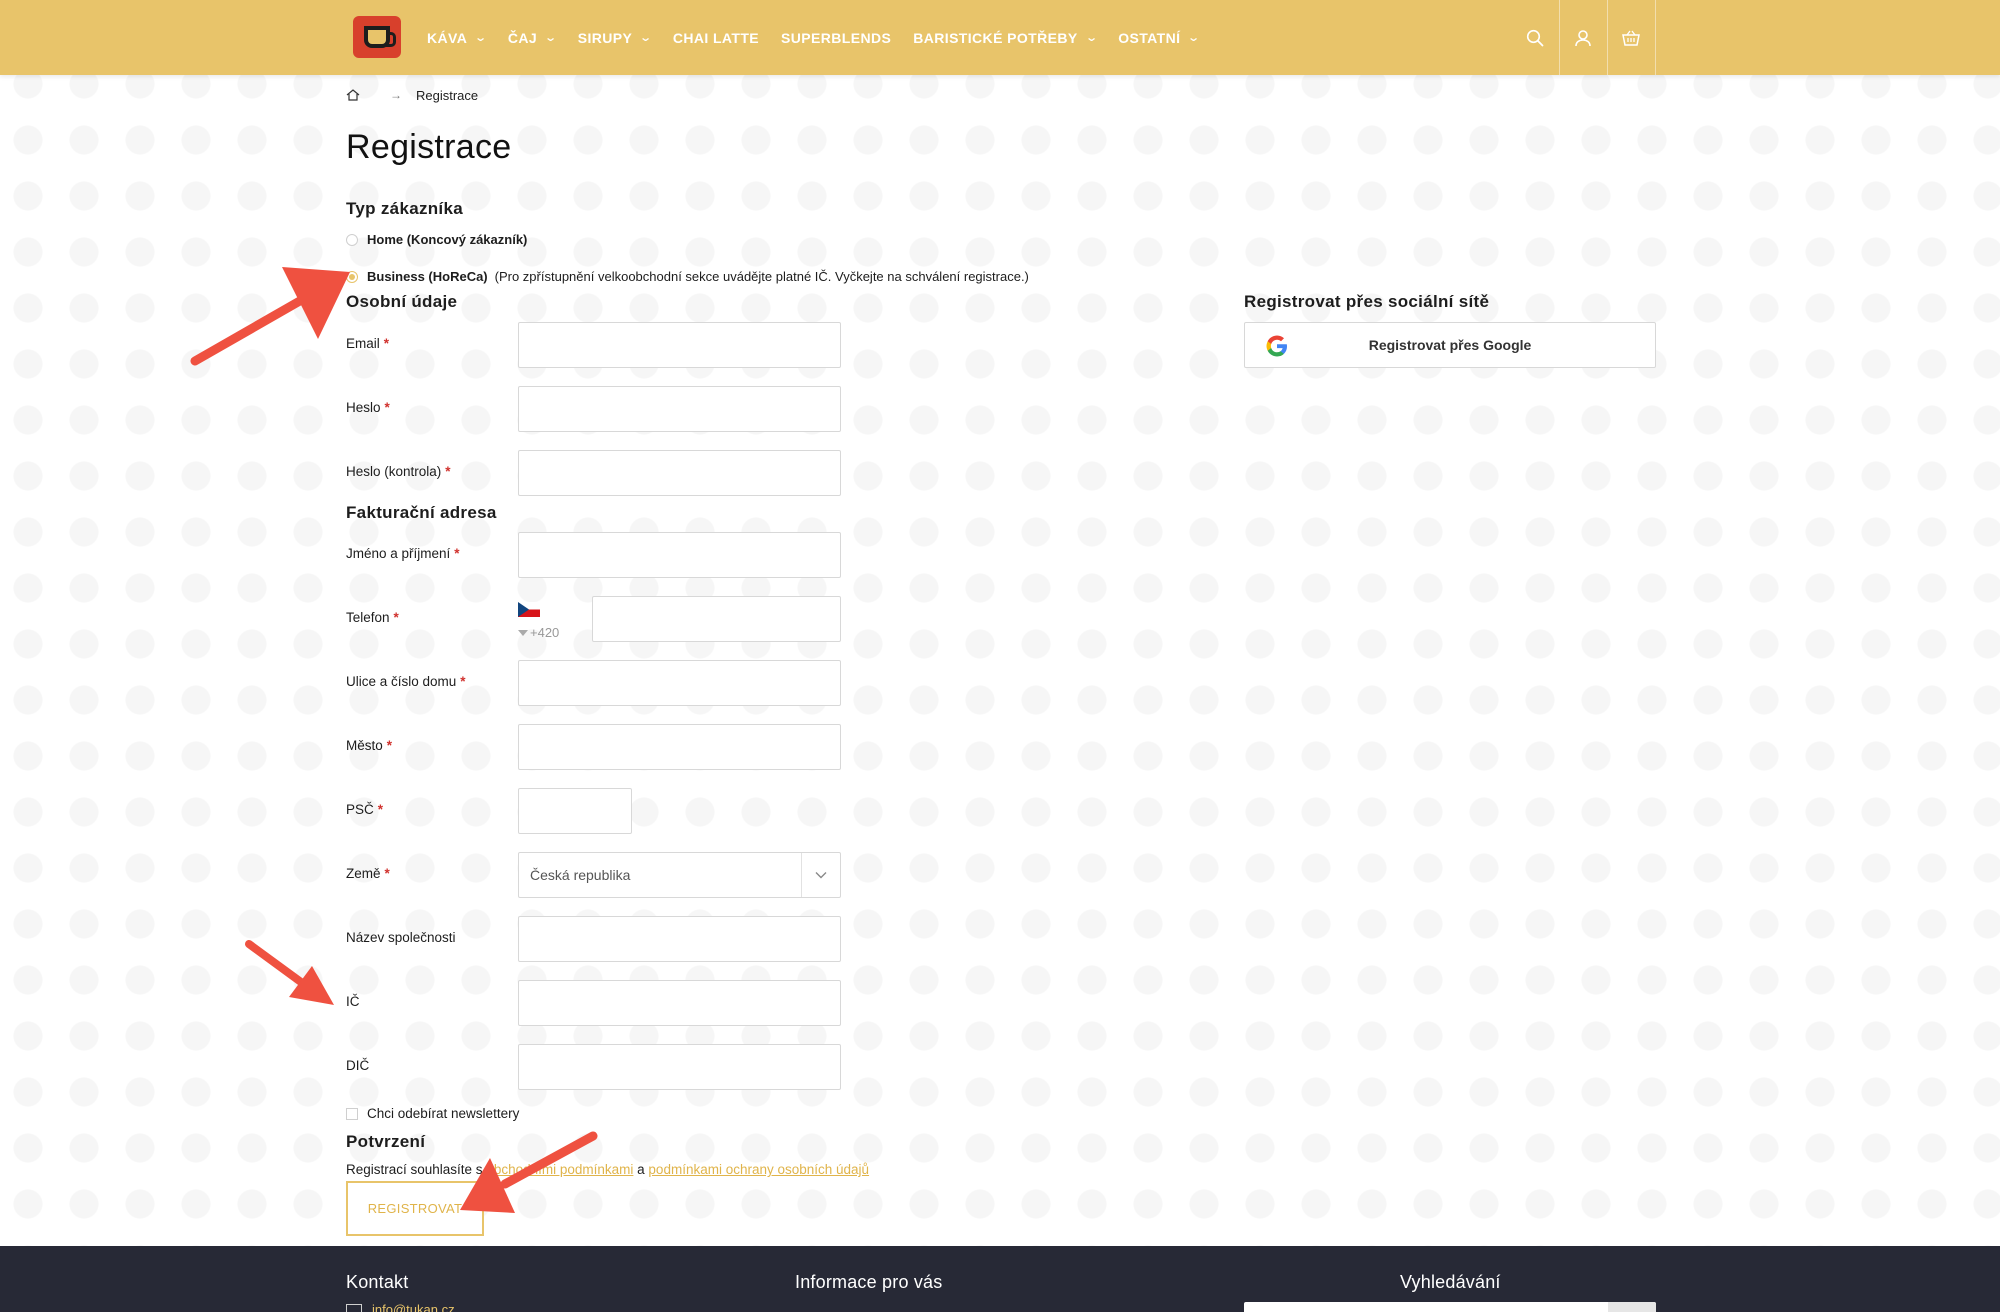 Image resolution: width=2000 pixels, height=1312 pixels. I want to click on caret-down-icon, so click(523, 632).